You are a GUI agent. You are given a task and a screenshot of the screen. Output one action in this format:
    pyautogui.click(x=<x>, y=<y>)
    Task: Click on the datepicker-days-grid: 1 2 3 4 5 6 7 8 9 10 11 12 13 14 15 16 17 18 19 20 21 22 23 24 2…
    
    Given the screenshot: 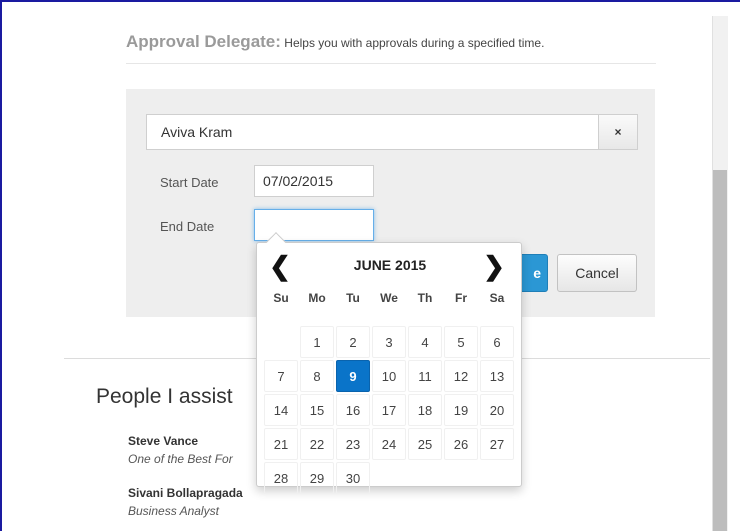 What is the action you would take?
    pyautogui.click(x=389, y=410)
    